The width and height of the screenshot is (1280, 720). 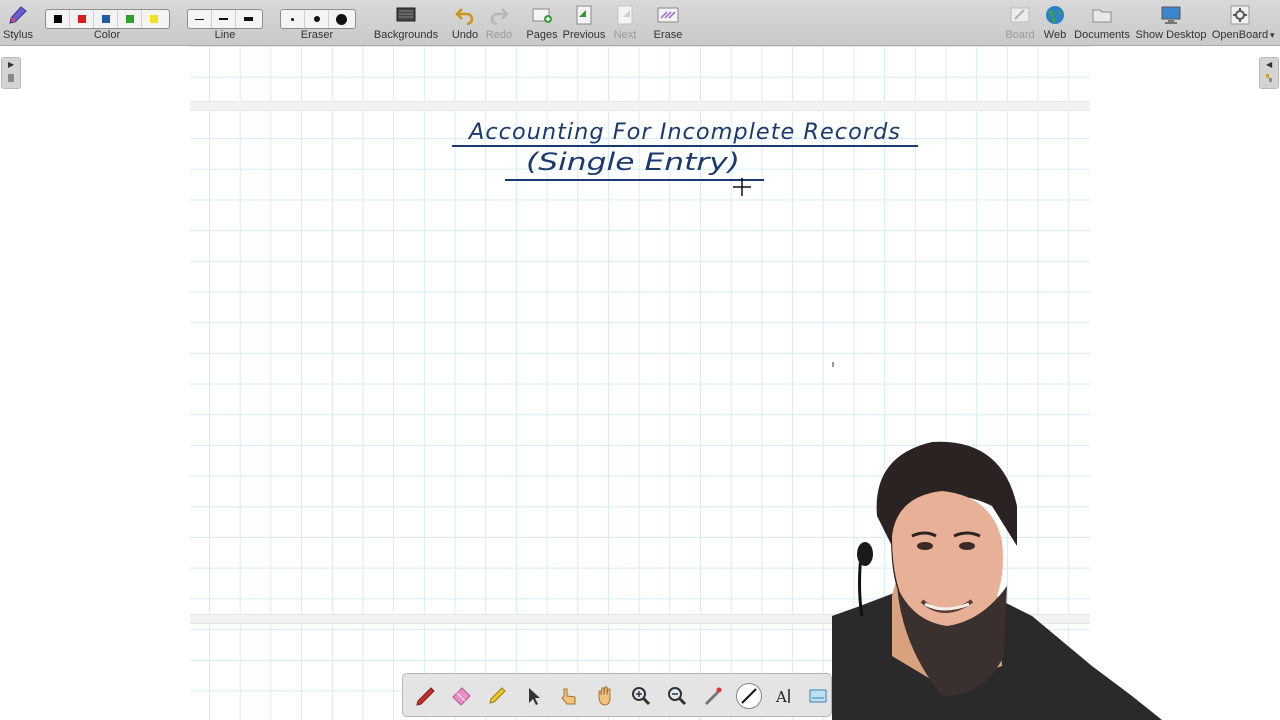 What do you see at coordinates (684, 132) in the screenshot?
I see `handwritten-title-line1: Accounting For Incomplete Records` at bounding box center [684, 132].